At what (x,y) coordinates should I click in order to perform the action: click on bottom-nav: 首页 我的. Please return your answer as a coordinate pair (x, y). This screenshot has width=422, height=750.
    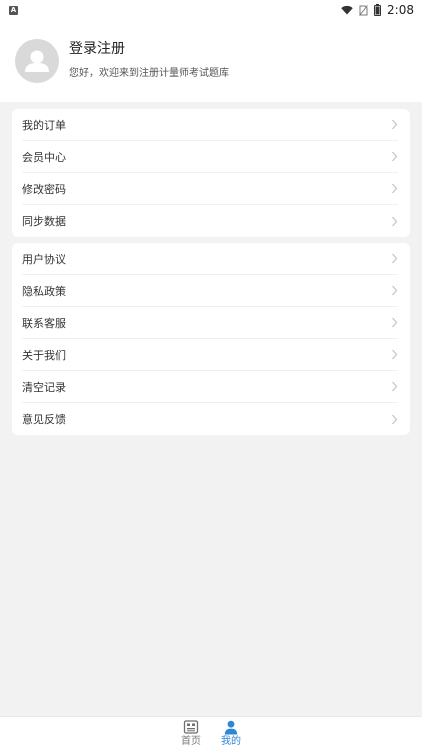
    Looking at the image, I should click on (211, 733).